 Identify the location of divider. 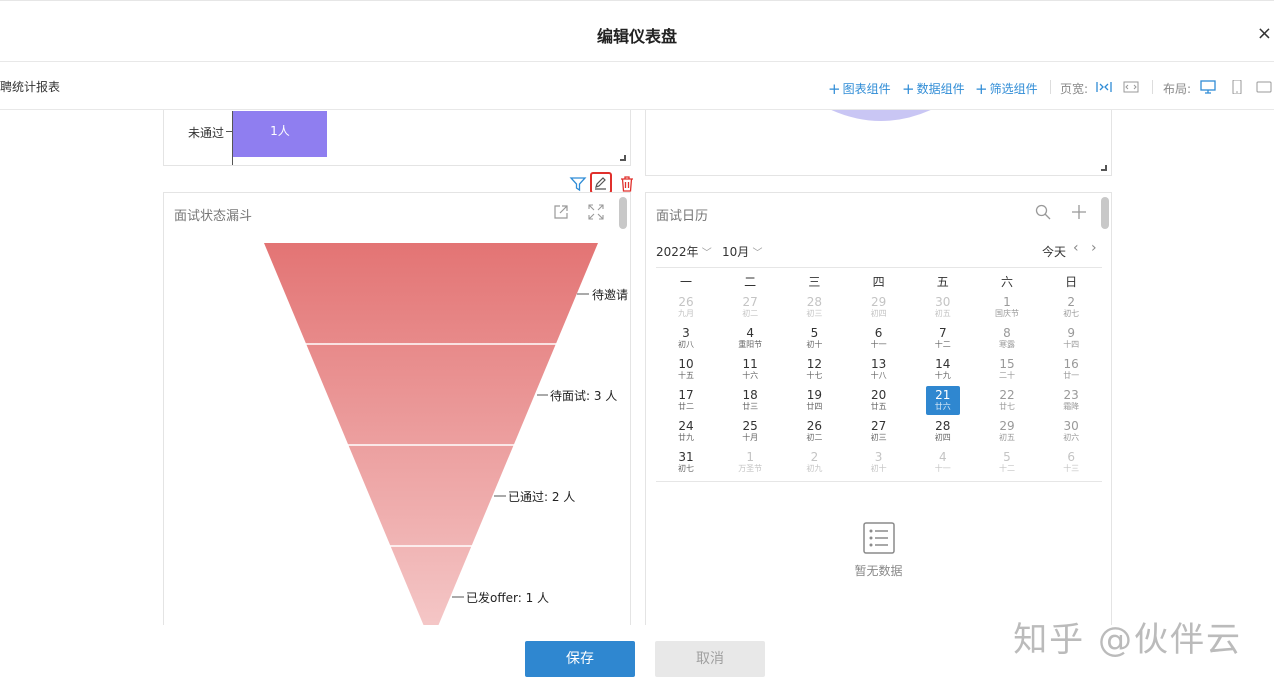
(879, 481).